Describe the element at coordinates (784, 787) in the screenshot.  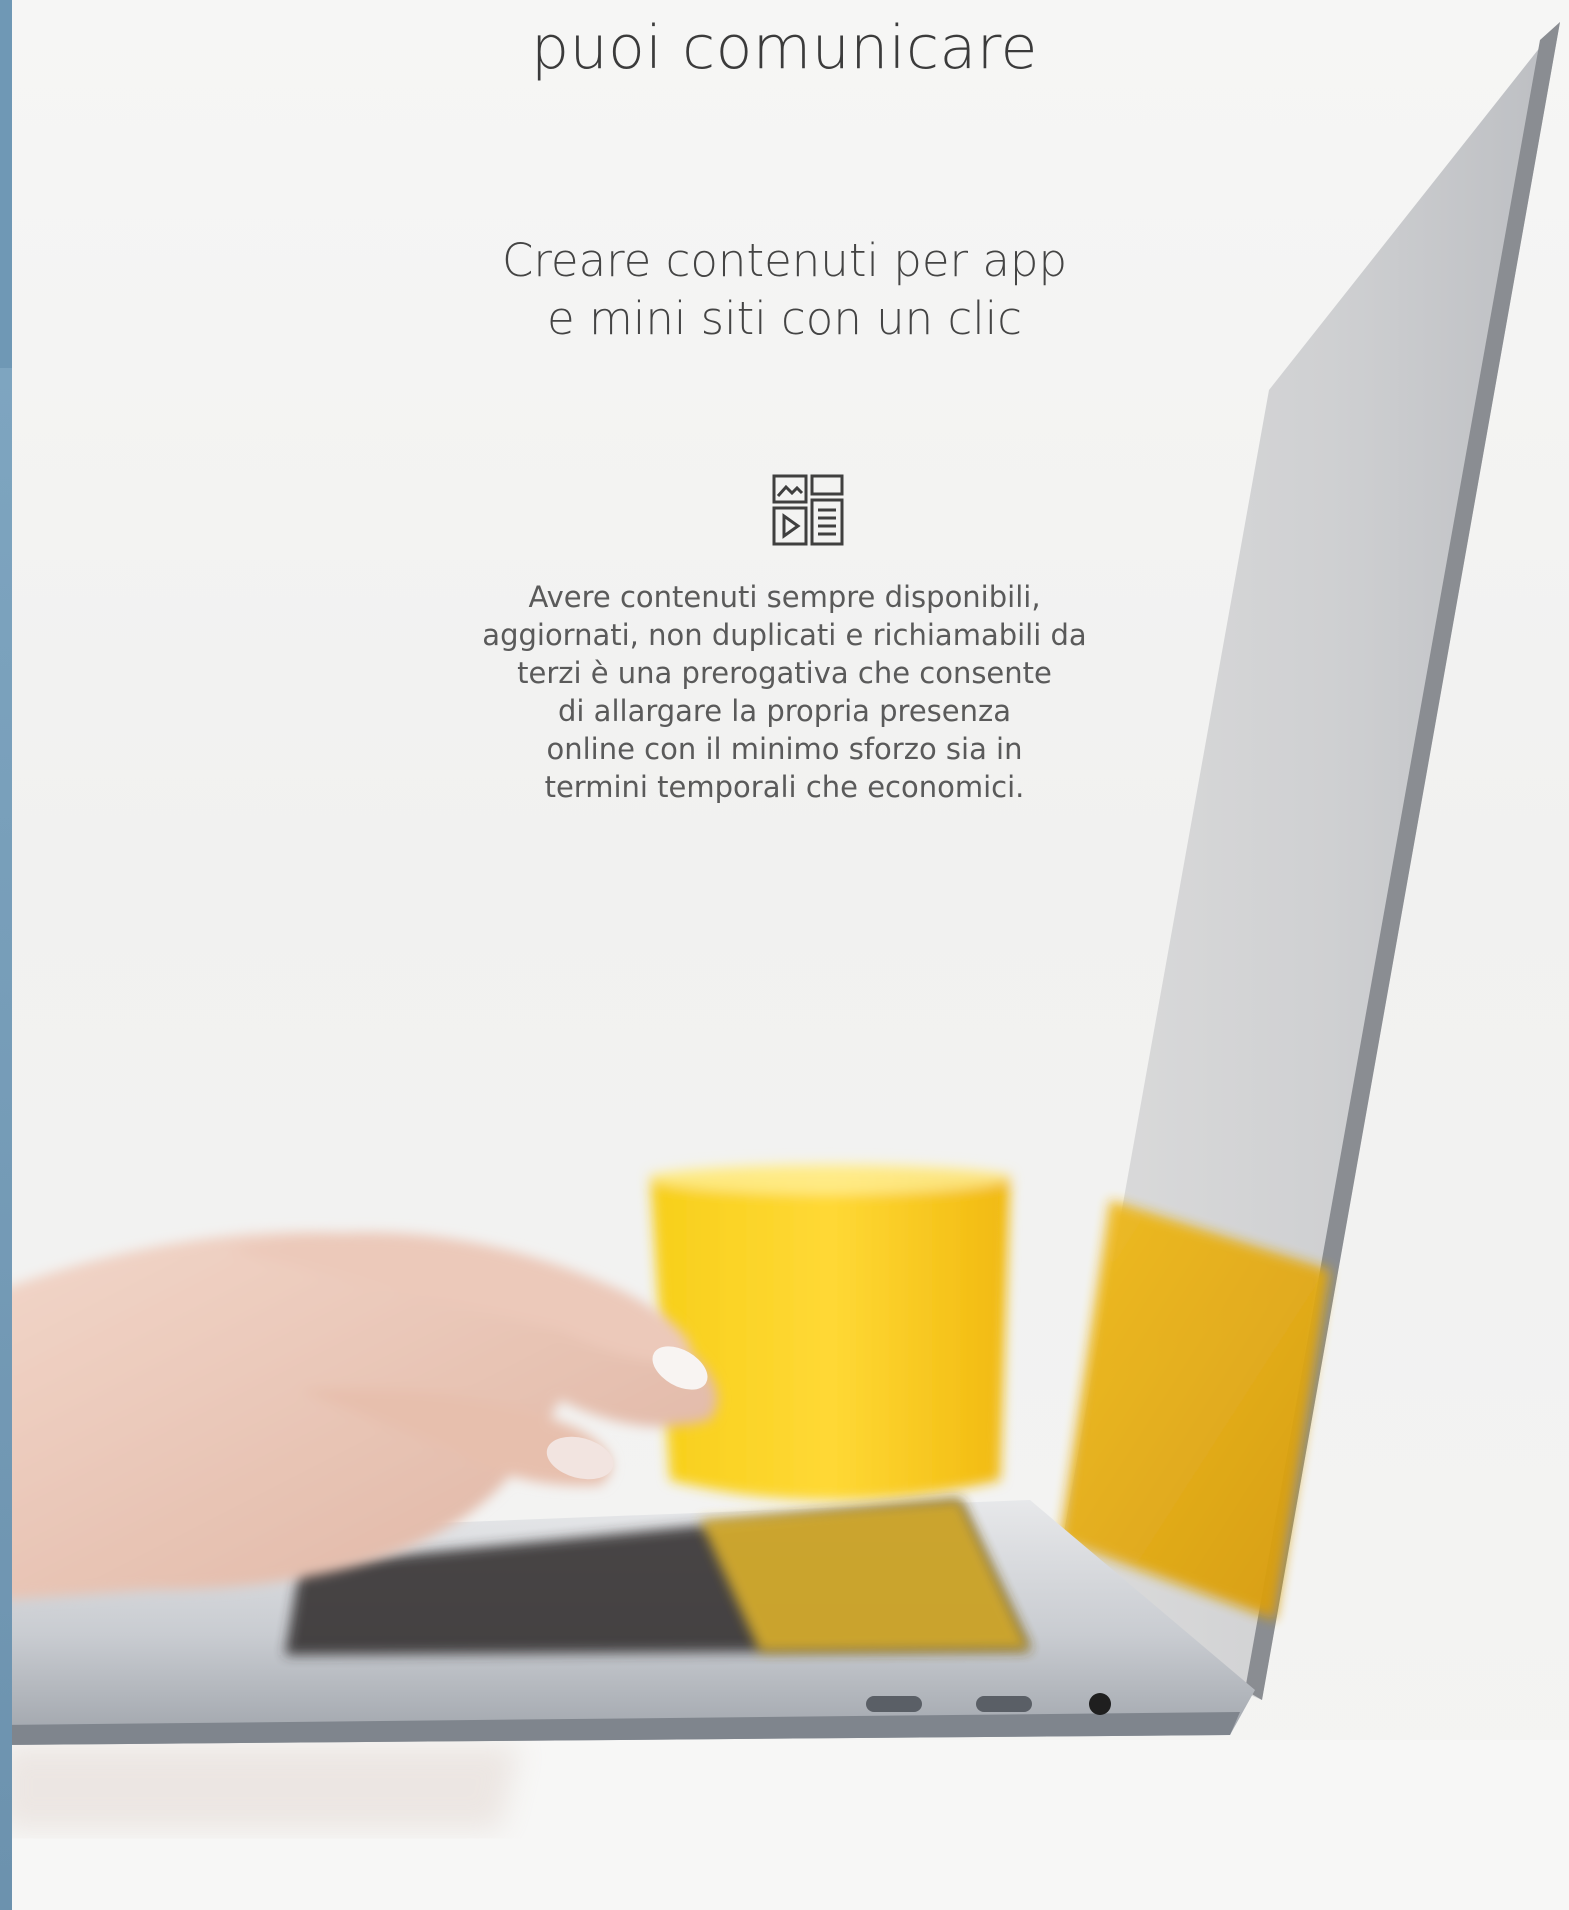
I see `description-line: termini temporali che economici.` at that location.